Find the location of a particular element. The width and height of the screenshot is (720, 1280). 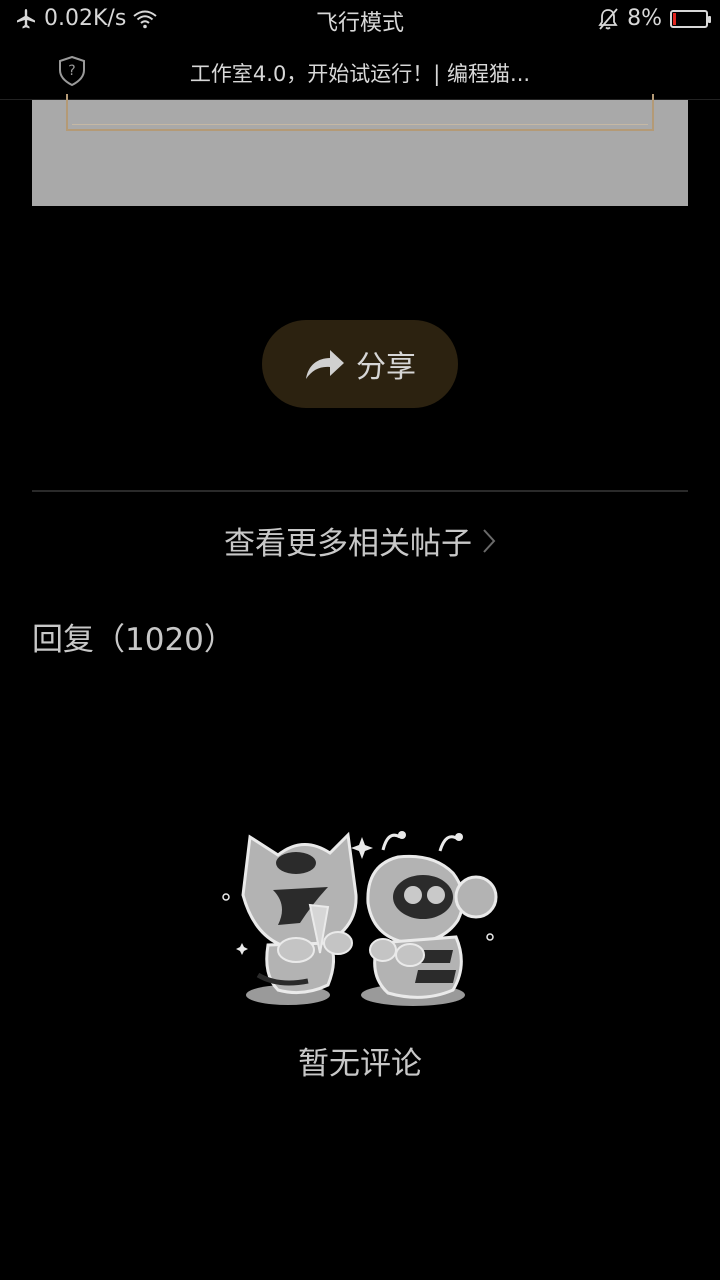

image-frame is located at coordinates (360, 112).